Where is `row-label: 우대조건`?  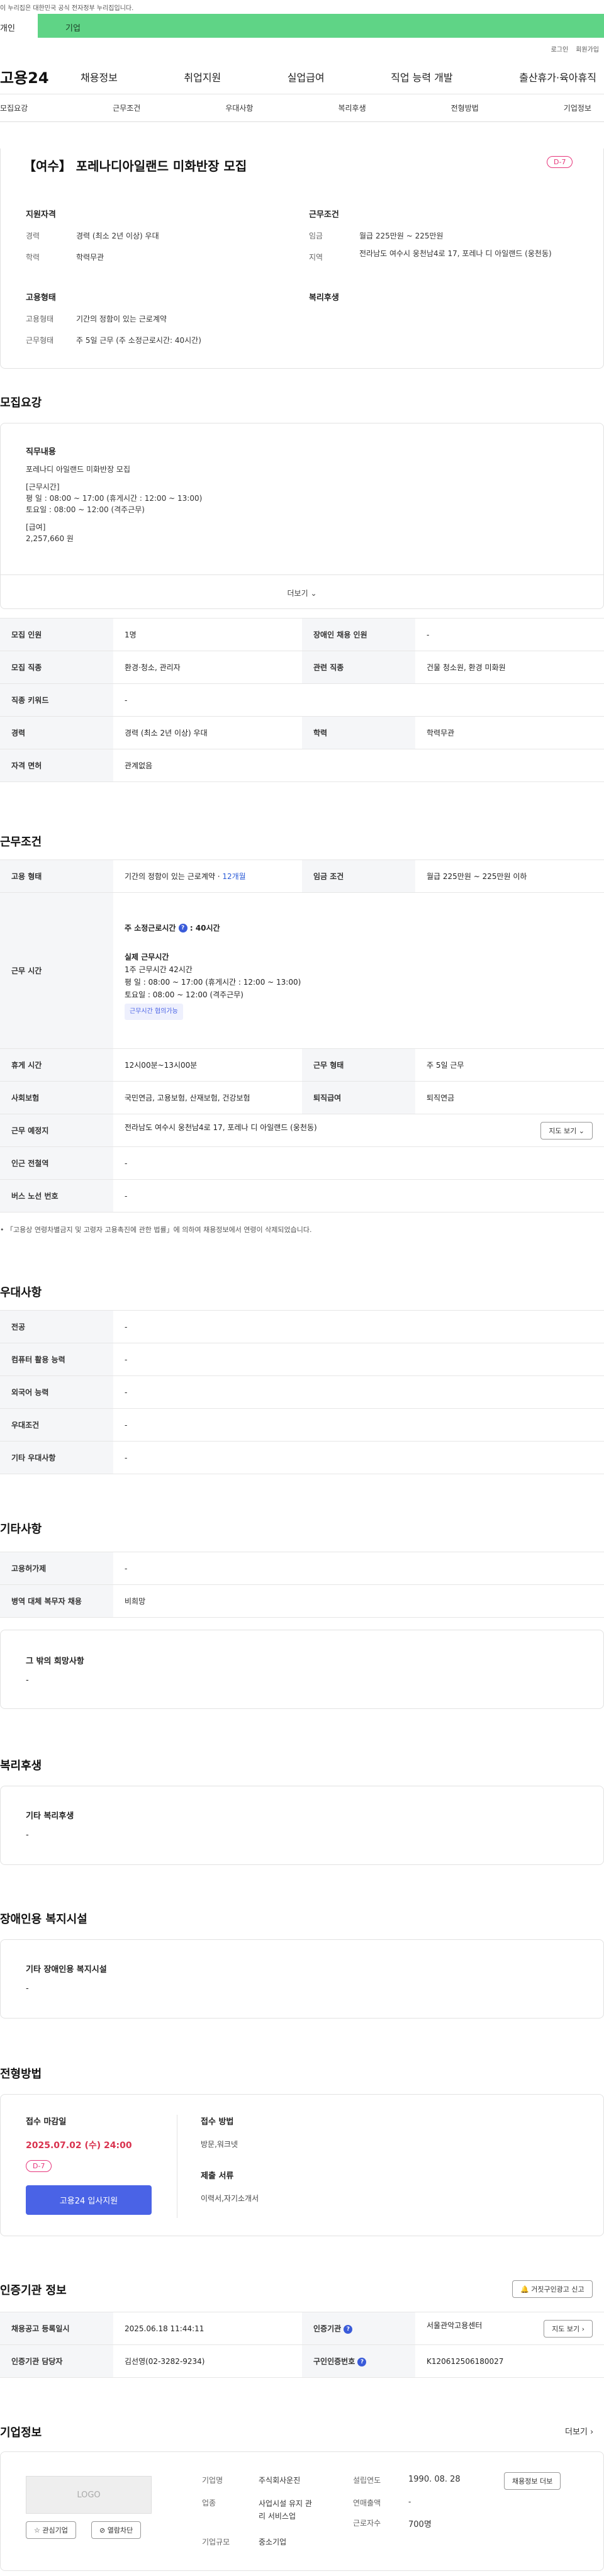
row-label: 우대조건 is located at coordinates (56, 1425).